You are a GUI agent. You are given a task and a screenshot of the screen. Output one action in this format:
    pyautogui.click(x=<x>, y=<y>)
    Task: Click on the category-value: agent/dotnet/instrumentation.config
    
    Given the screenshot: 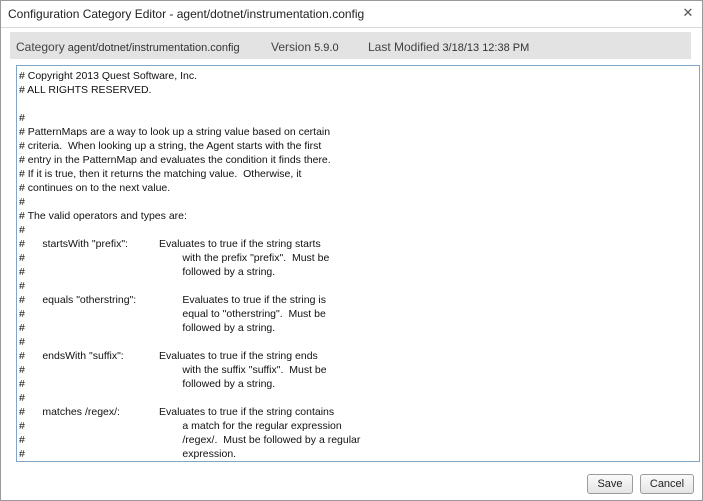 What is the action you would take?
    pyautogui.click(x=153, y=48)
    